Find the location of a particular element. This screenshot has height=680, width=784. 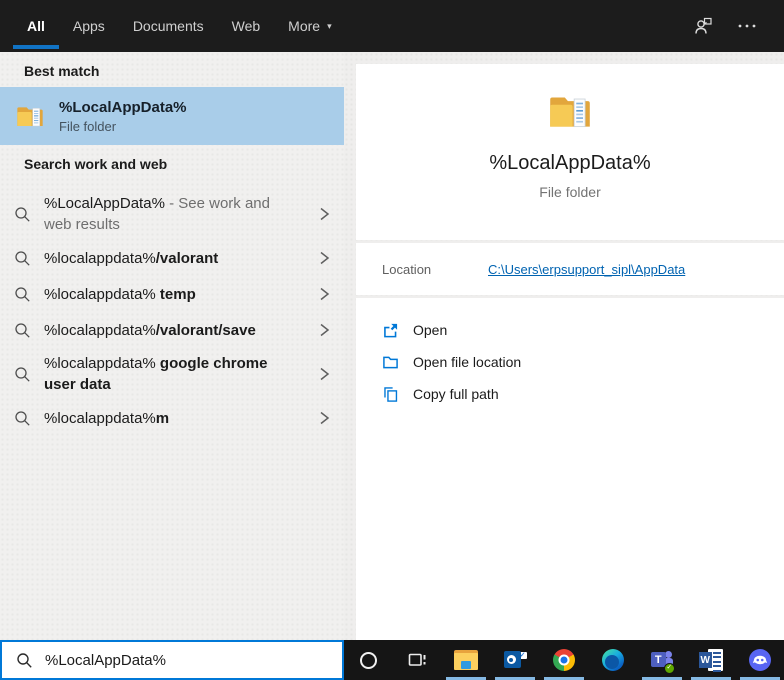

suggestion-completion: m is located at coordinates (162, 418).